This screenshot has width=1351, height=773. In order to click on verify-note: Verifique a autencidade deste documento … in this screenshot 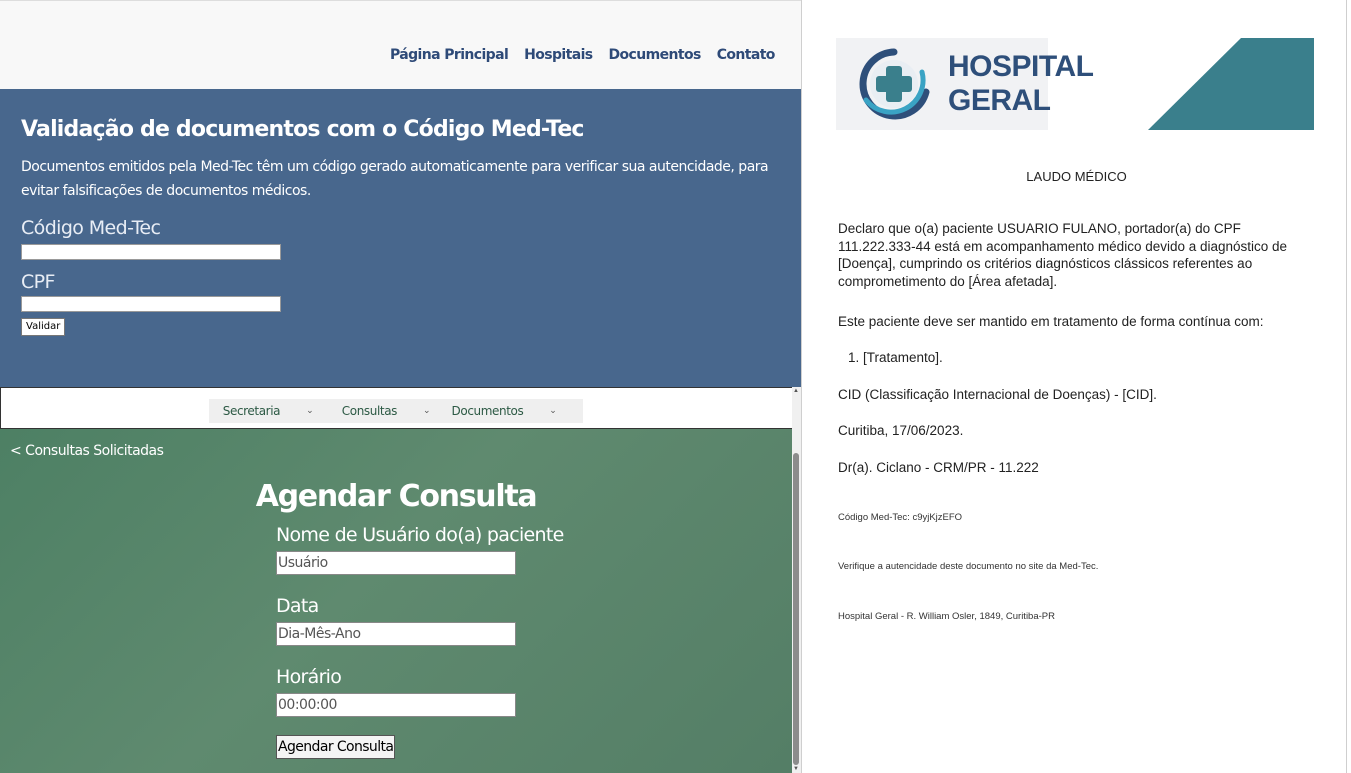, I will do `click(968, 566)`.